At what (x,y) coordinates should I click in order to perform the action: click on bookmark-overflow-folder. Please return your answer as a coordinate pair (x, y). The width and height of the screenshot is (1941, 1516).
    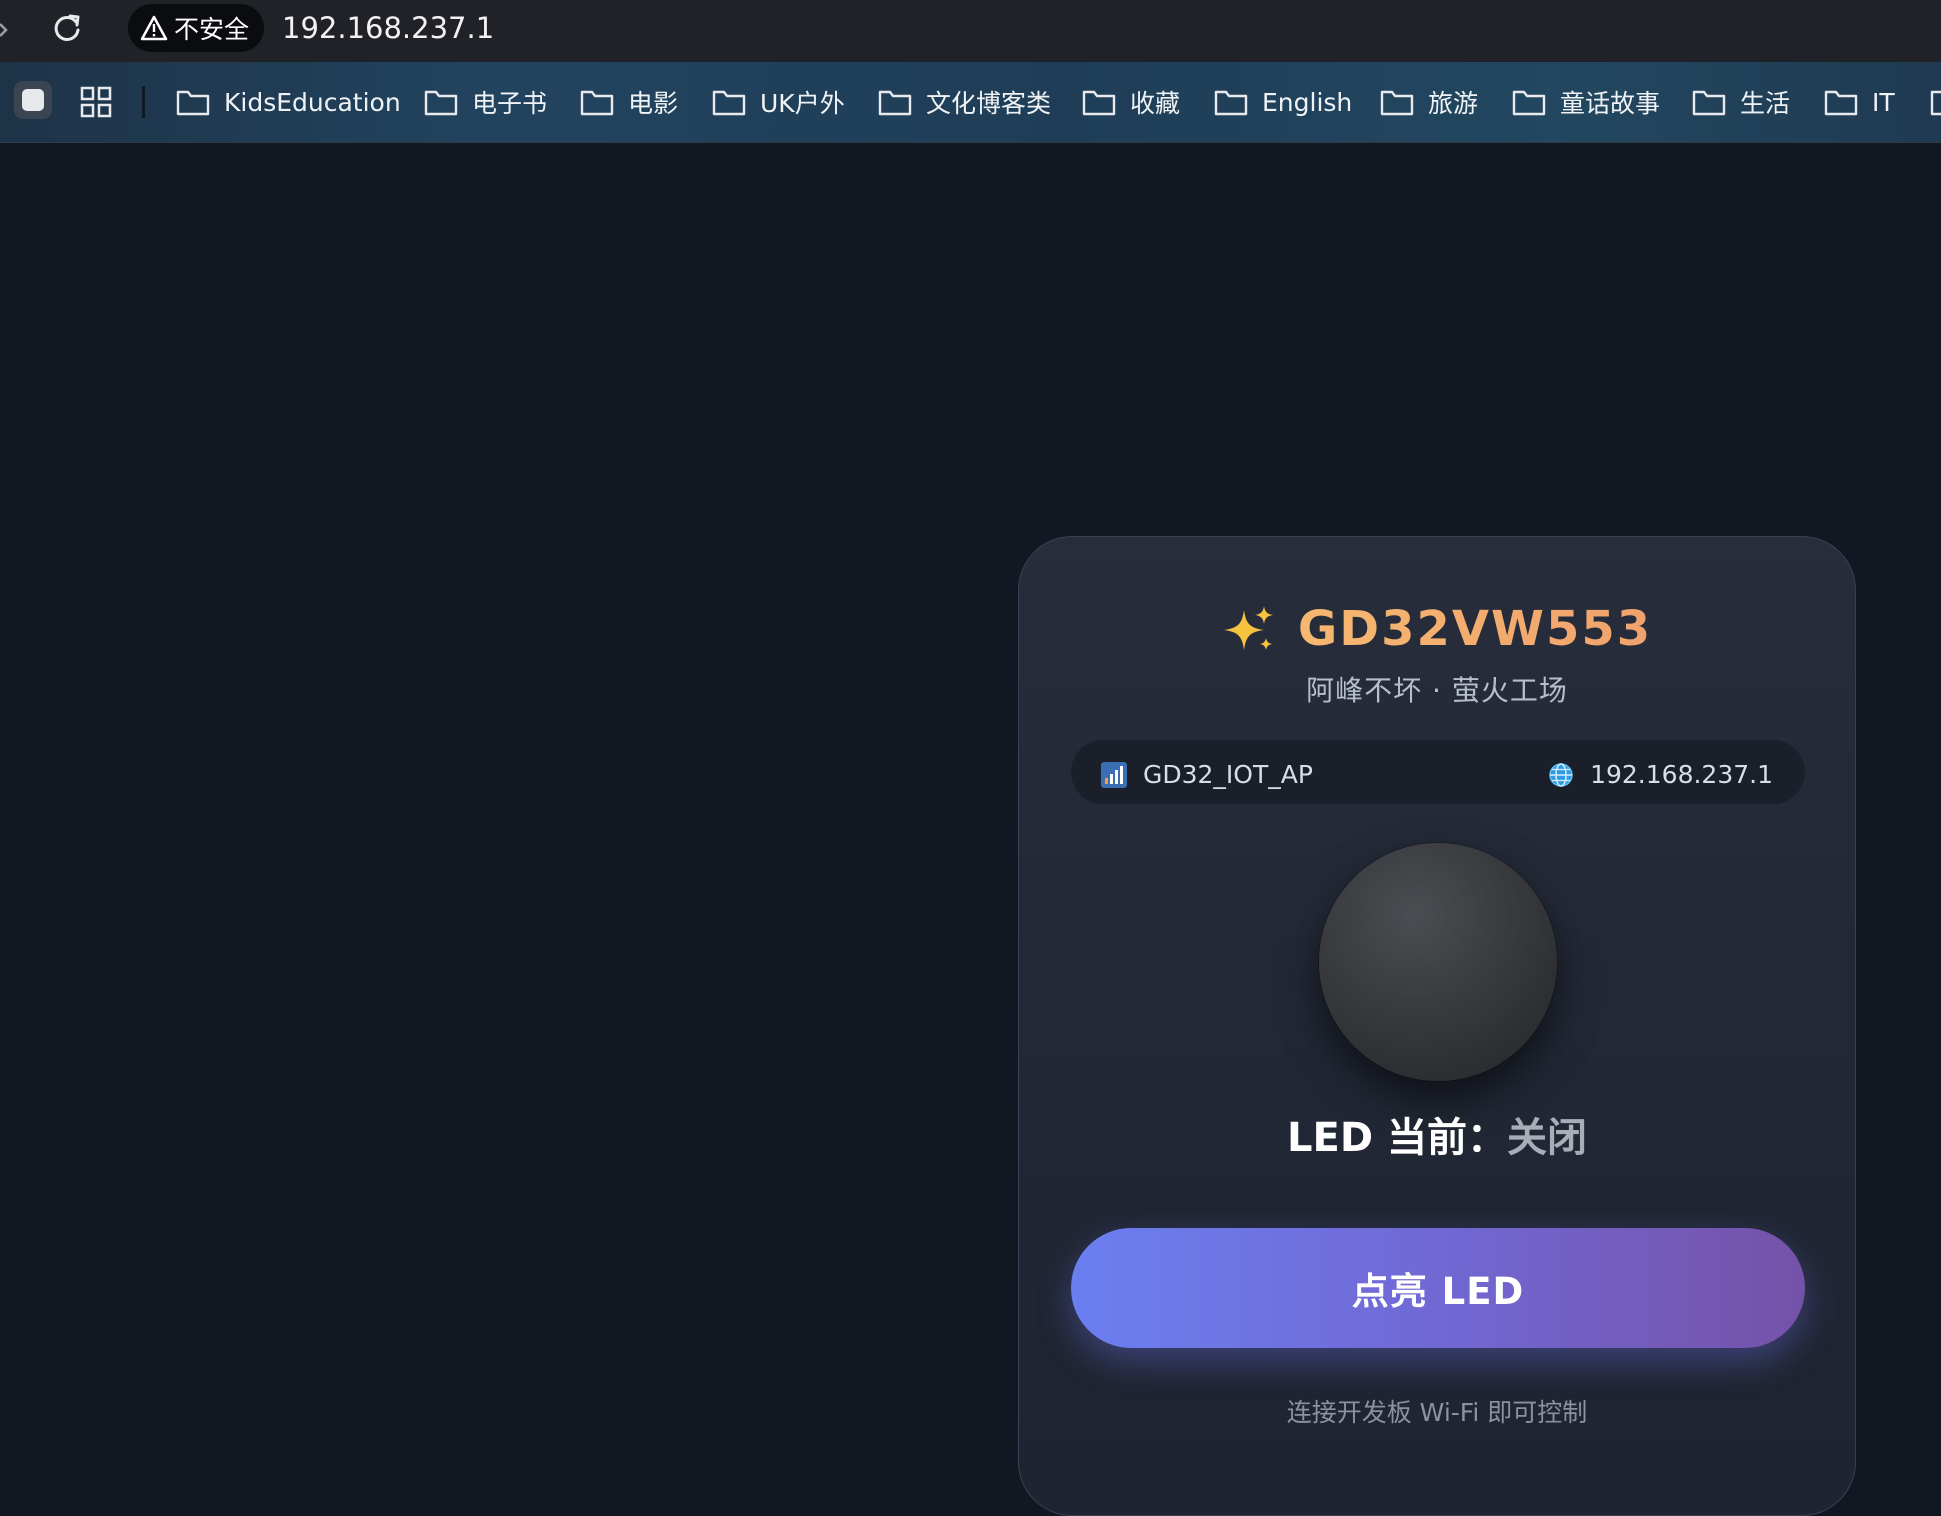
    Looking at the image, I should click on (1935, 102).